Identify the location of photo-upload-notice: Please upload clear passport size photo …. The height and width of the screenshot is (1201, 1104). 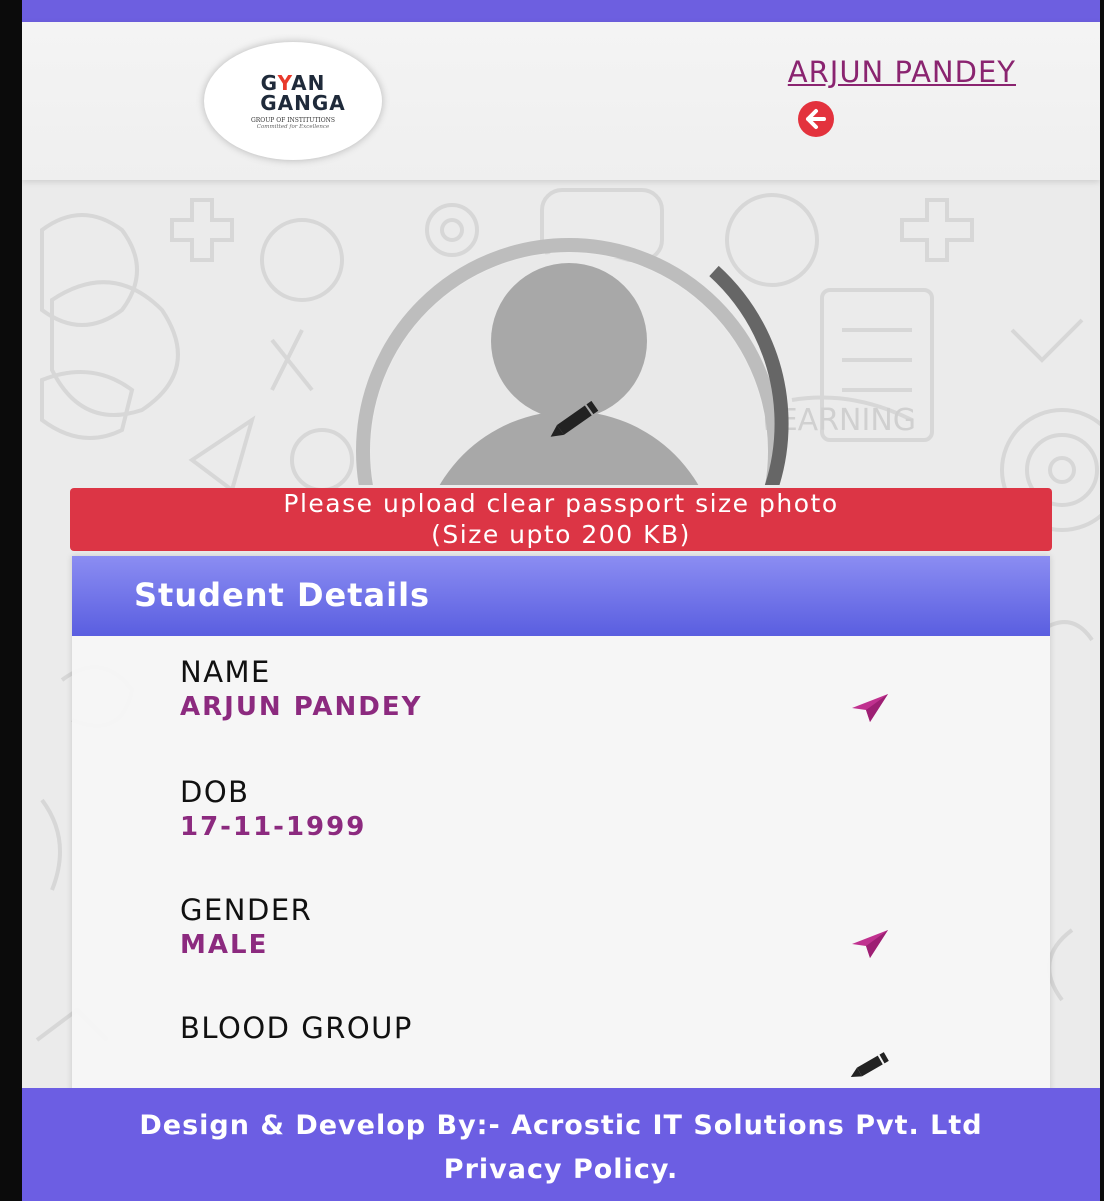
(561, 519).